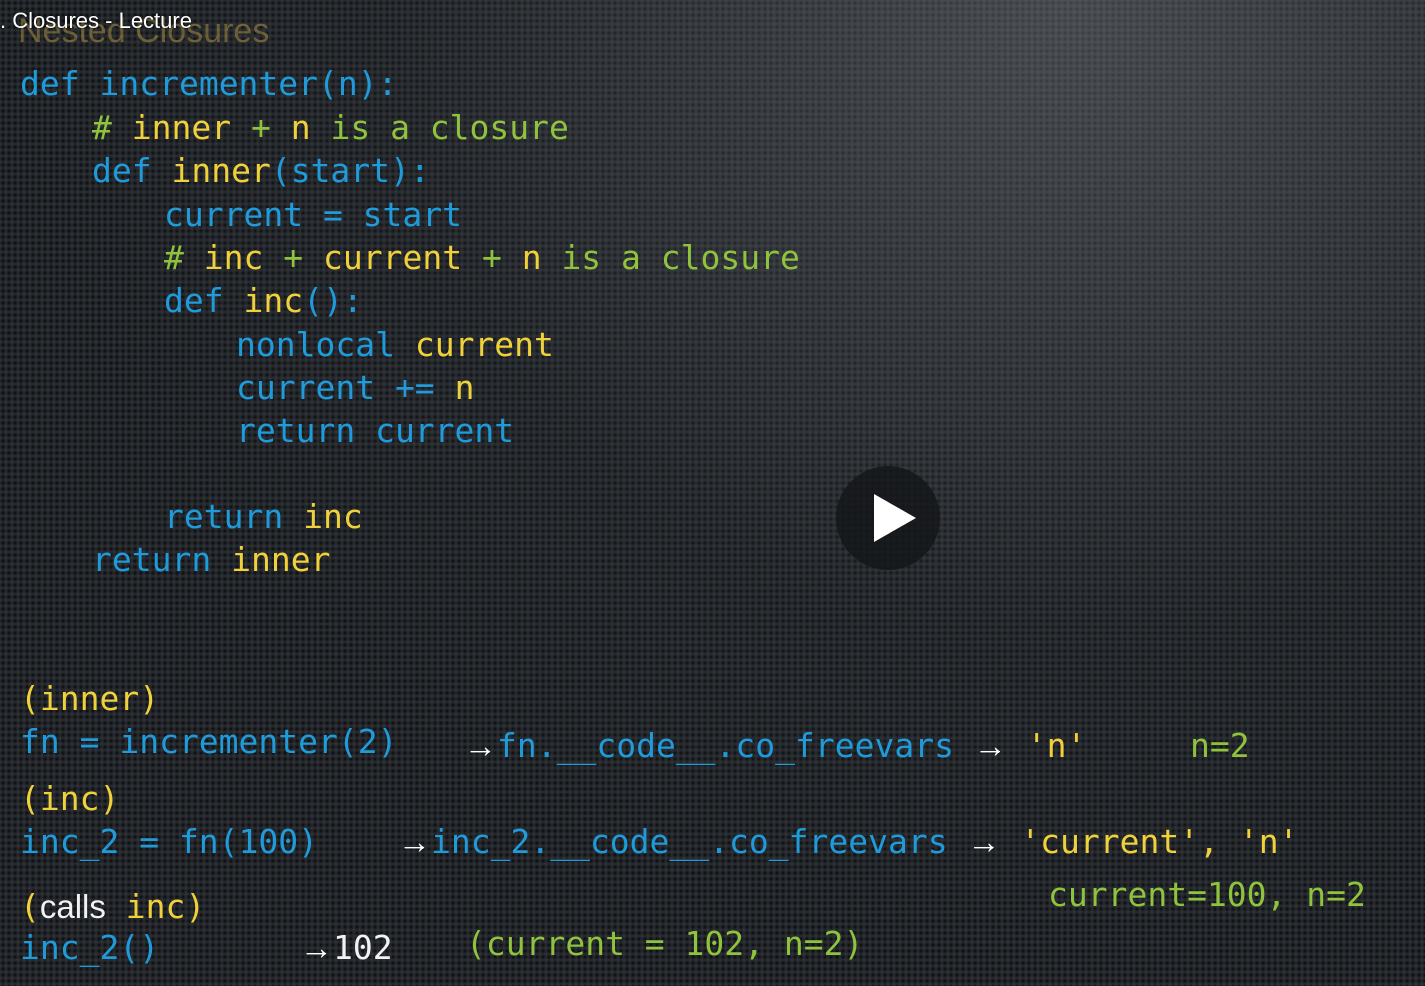 Image resolution: width=1425 pixels, height=986 pixels. Describe the element at coordinates (484, 344) in the screenshot. I see `variable-current: current` at that location.